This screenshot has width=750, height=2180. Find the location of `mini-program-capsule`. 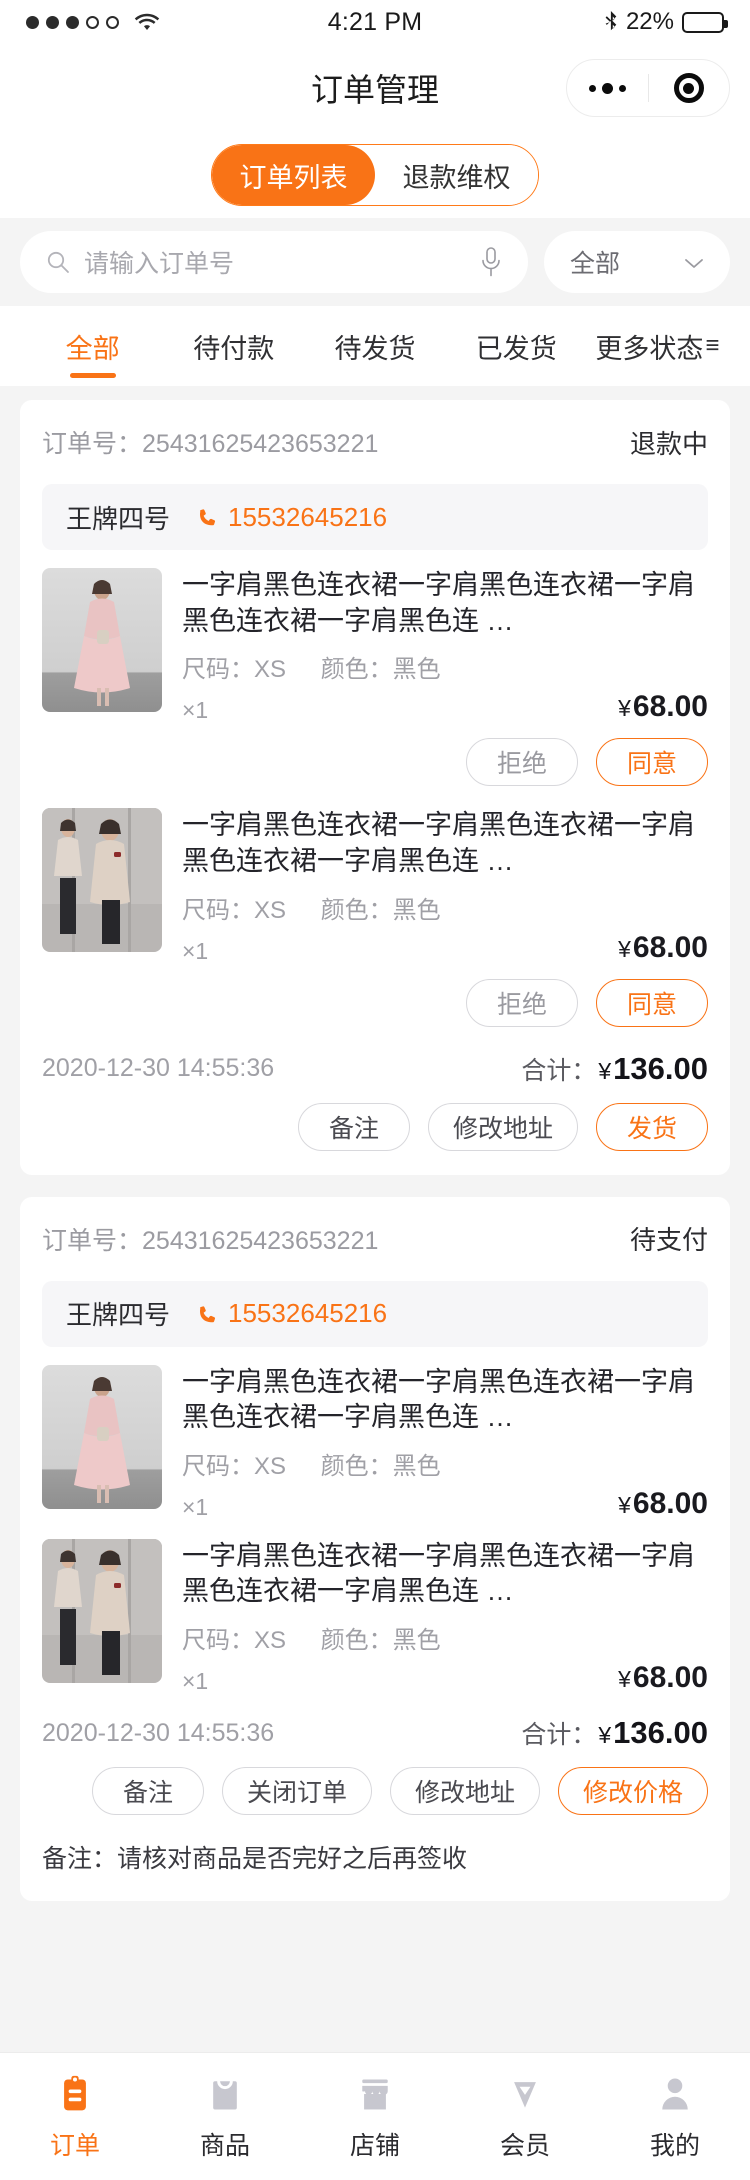

mini-program-capsule is located at coordinates (648, 88).